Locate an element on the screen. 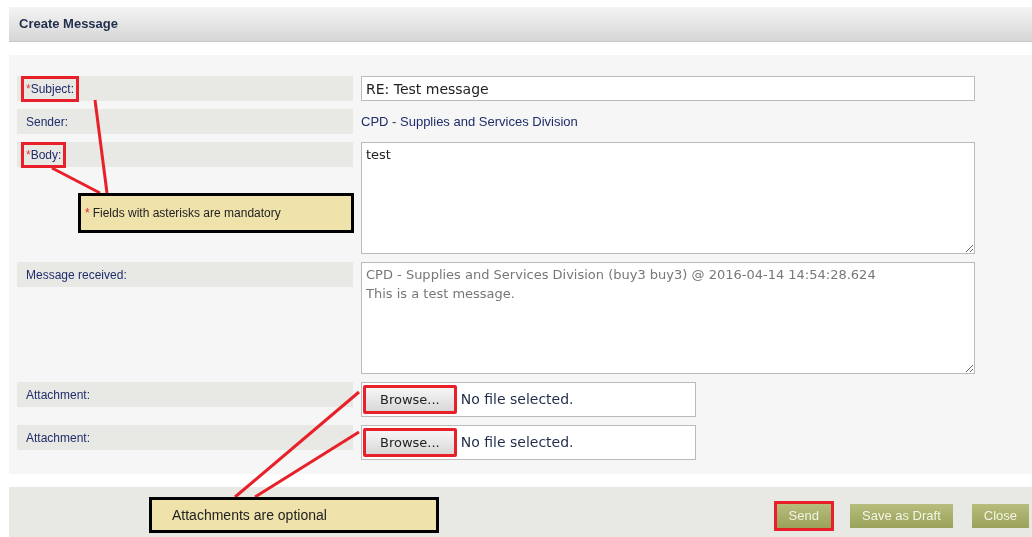  subject-field: RE: Test message is located at coordinates (668, 88).